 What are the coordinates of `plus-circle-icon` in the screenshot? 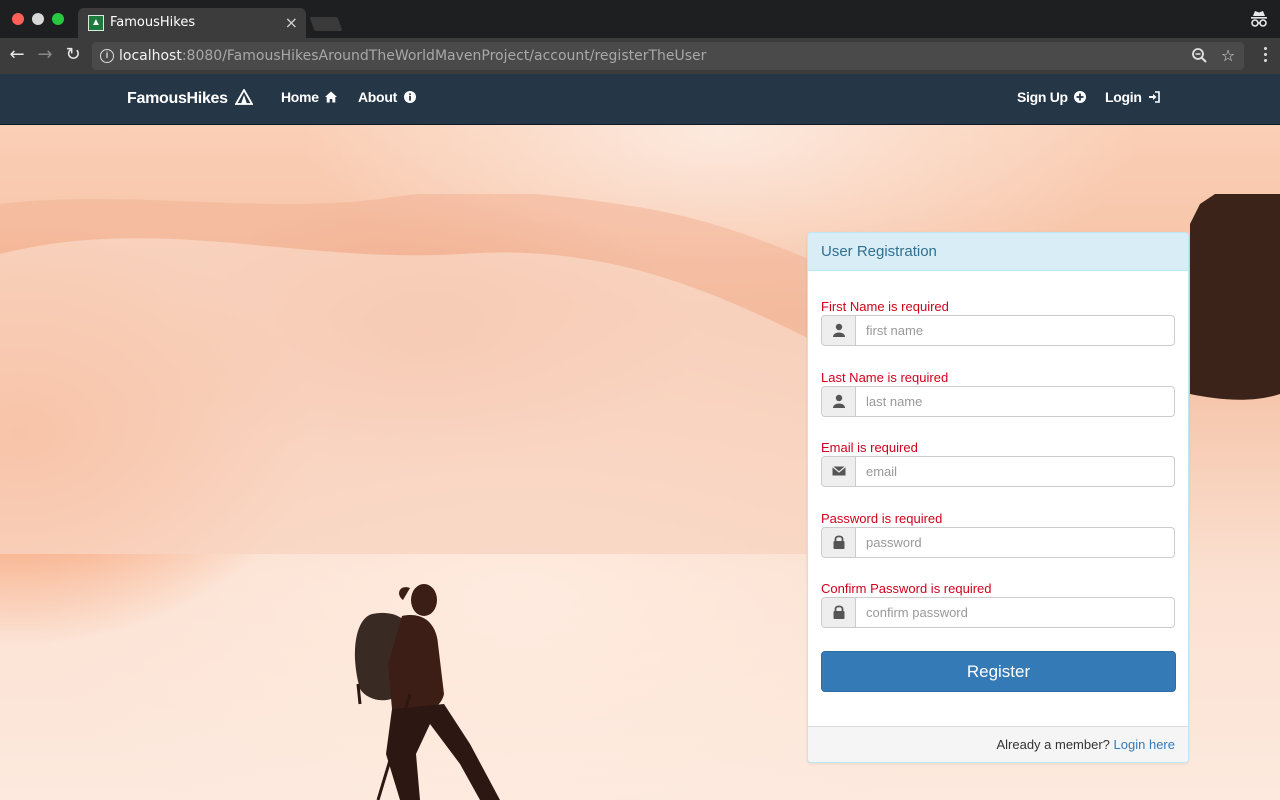 It's located at (1080, 97).